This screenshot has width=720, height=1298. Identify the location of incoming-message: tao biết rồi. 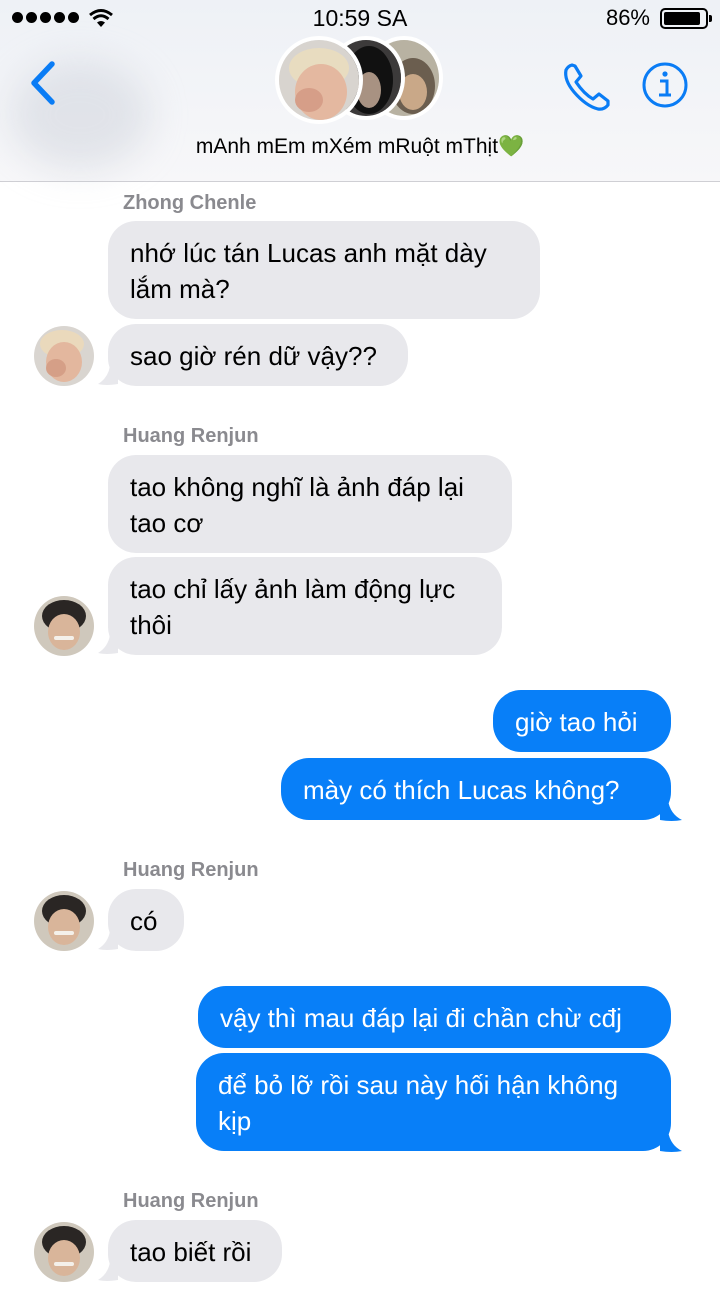
(195, 1251).